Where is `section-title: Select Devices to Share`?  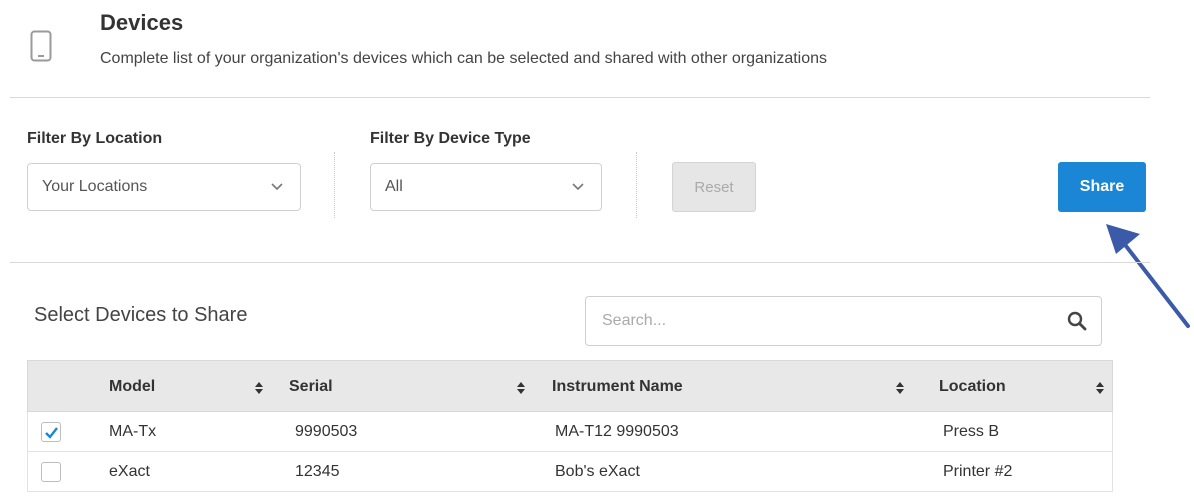 section-title: Select Devices to Share is located at coordinates (141, 315).